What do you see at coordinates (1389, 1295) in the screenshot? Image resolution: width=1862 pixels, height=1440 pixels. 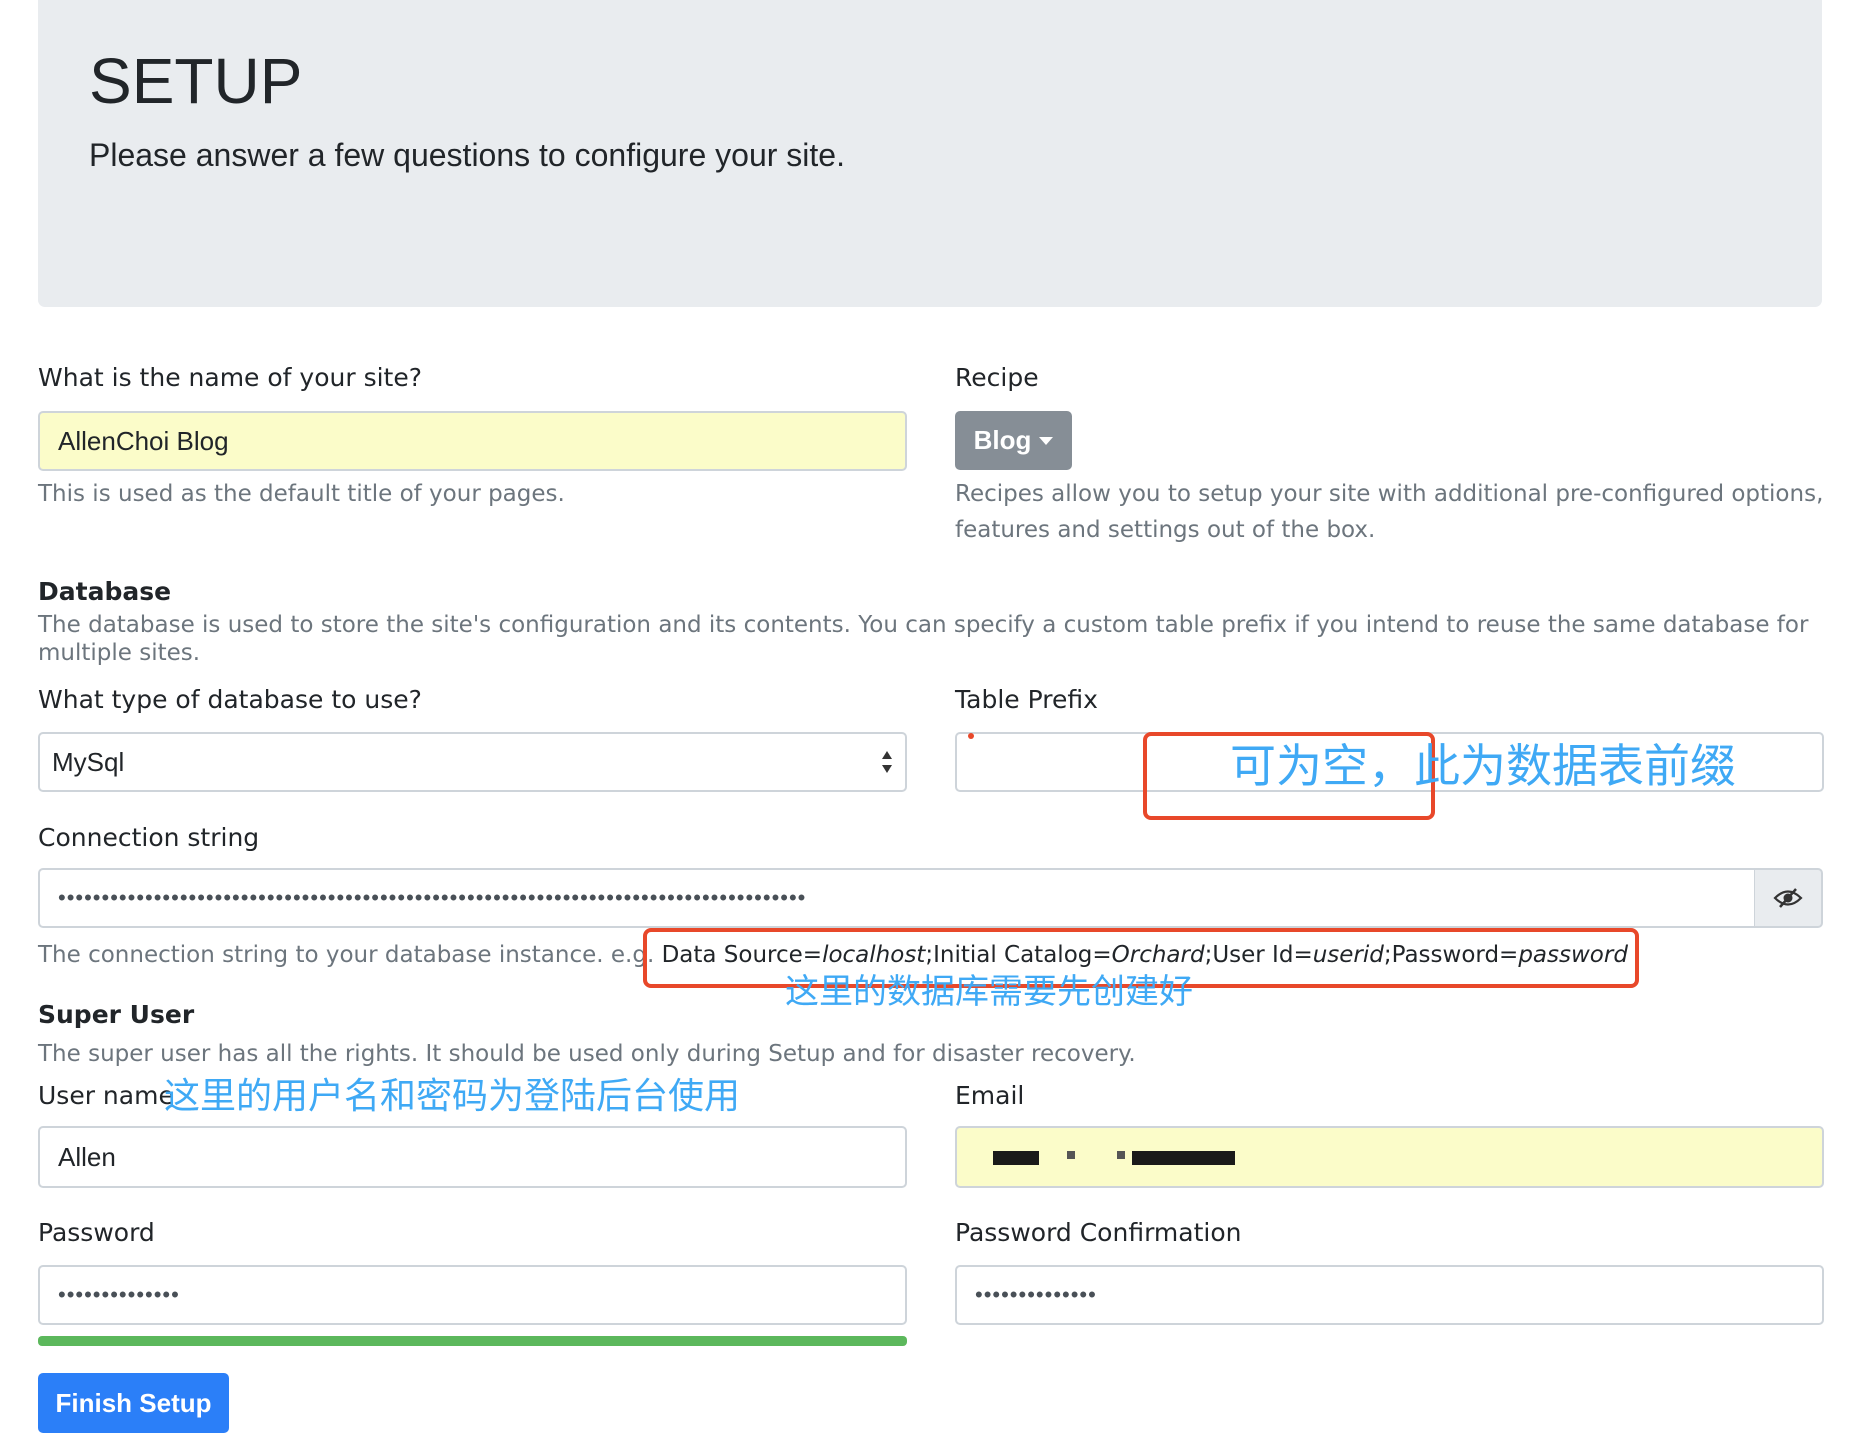 I see `password-confirm-input: ••••••••••••••` at bounding box center [1389, 1295].